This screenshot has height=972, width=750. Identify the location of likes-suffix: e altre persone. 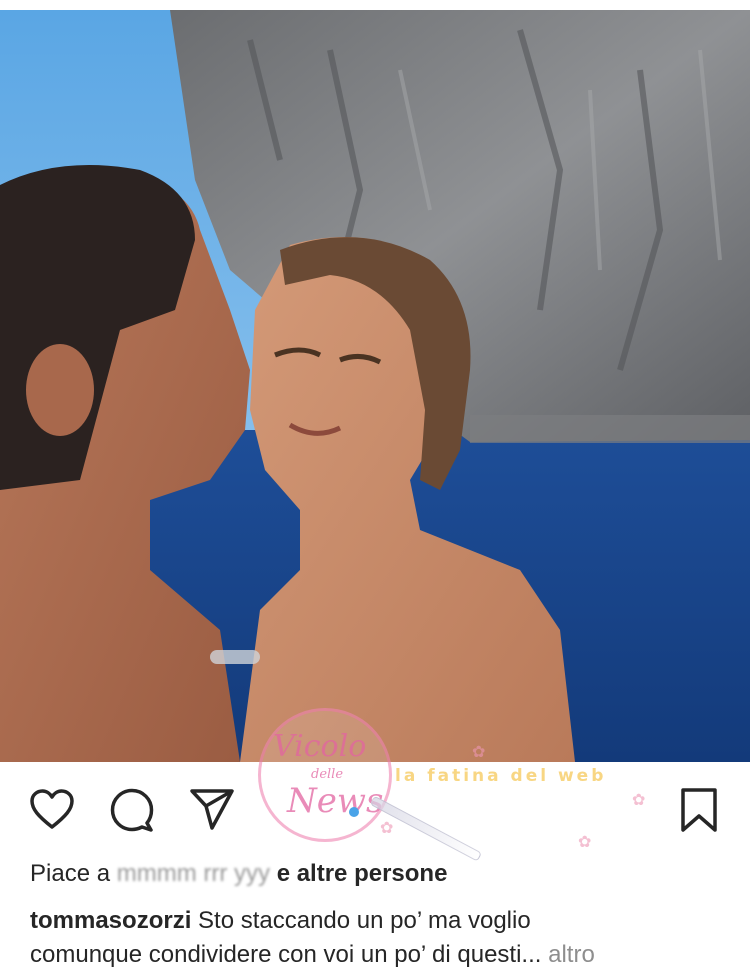
(362, 873).